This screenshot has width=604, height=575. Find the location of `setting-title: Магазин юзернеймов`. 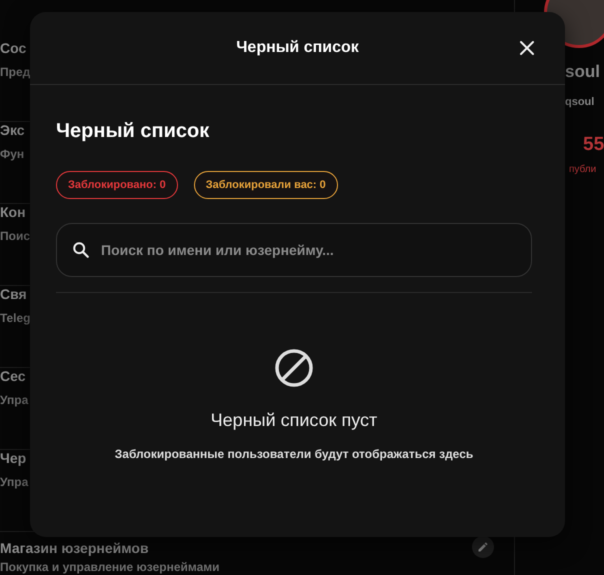

setting-title: Магазин юзернеймов is located at coordinates (74, 548).